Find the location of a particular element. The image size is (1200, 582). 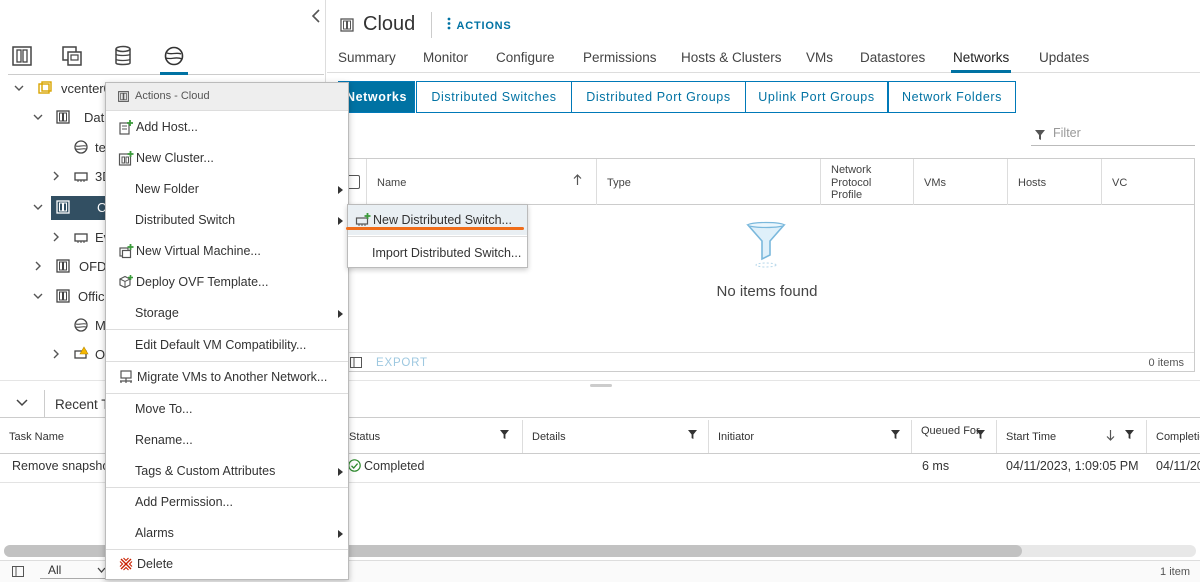

submenu-arrow-icon is located at coordinates (340, 221).